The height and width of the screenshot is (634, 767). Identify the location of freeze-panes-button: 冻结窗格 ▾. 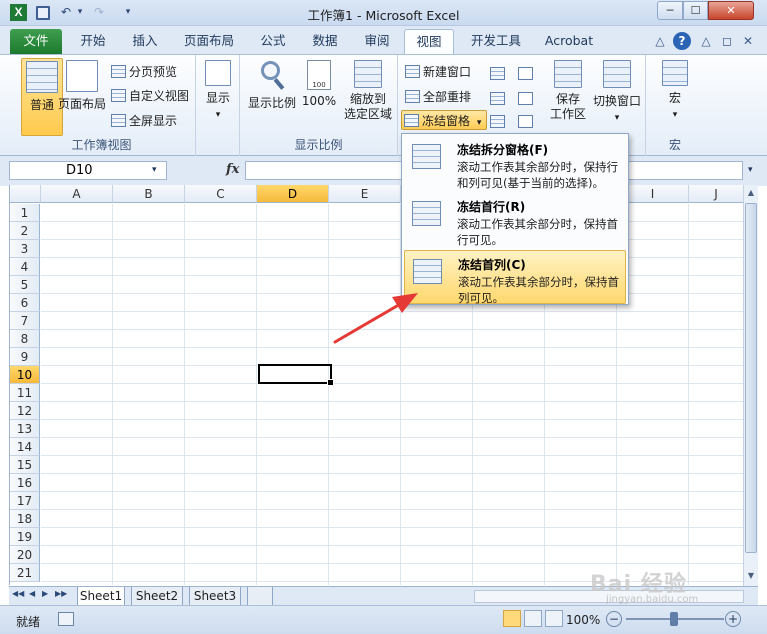
(444, 120).